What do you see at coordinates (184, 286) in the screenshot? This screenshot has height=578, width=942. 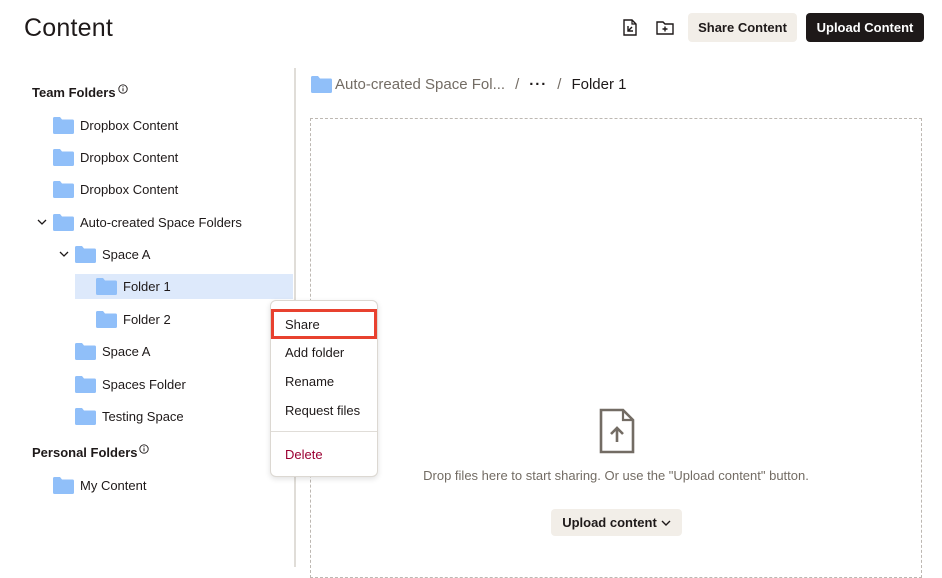 I see `sidebar-item-folder-1: Folder 1` at bounding box center [184, 286].